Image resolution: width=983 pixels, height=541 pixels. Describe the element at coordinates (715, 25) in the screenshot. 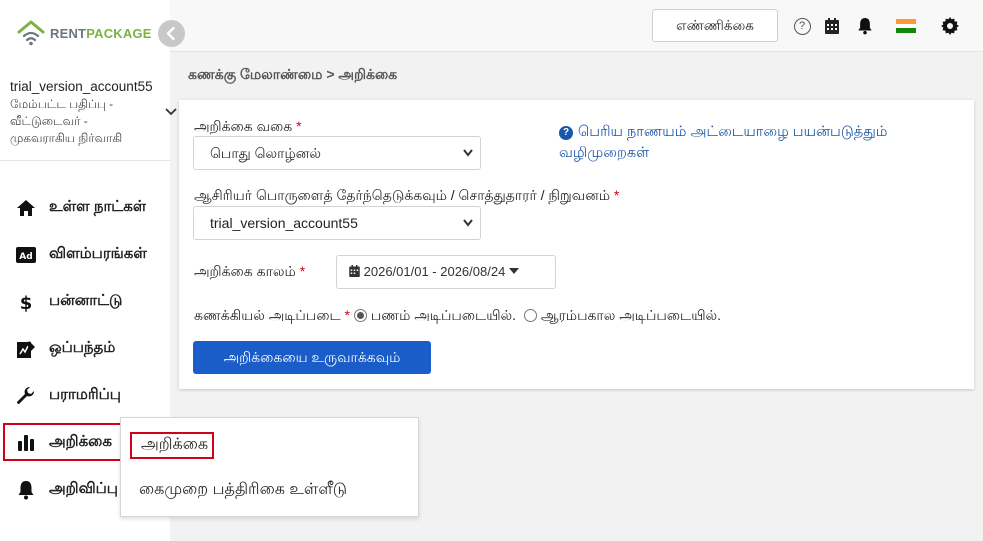

I see `count-button: எண்ணிக்கை` at that location.